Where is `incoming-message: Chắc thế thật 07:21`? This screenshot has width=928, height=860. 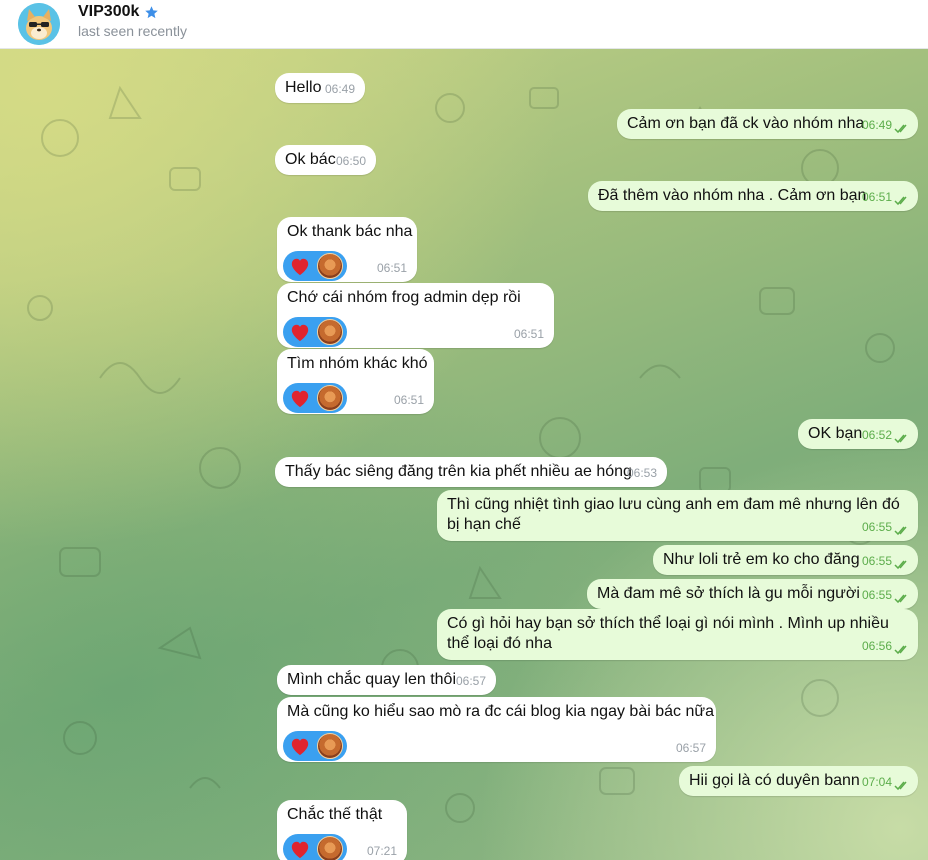
incoming-message: Chắc thế thật 07:21 is located at coordinates (342, 830).